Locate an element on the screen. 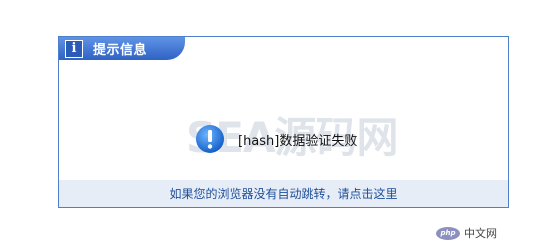 This screenshot has width=555, height=245. info-icon: i is located at coordinates (74, 48).